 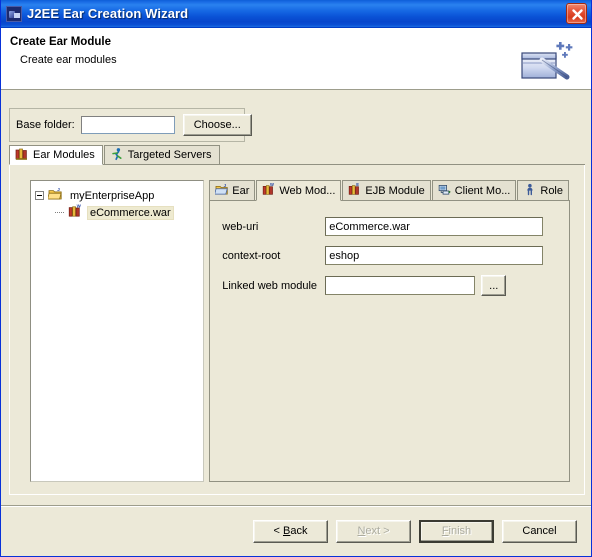 What do you see at coordinates (434, 255) in the screenshot?
I see `context-root-input` at bounding box center [434, 255].